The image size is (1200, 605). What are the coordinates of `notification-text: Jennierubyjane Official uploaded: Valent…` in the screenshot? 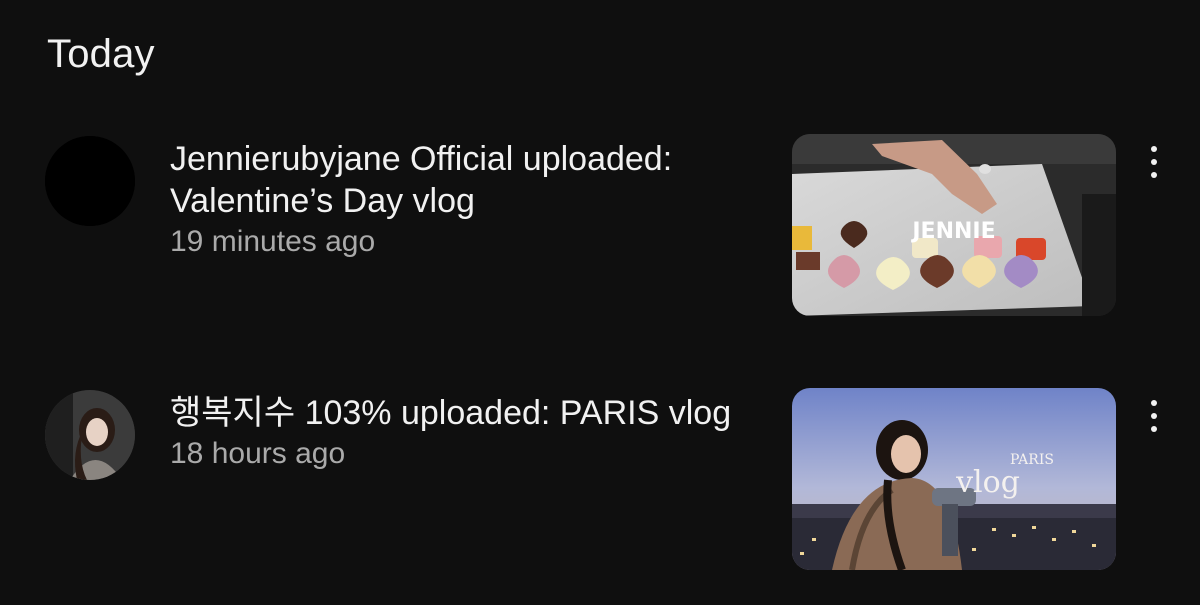 It's located at (460, 200).